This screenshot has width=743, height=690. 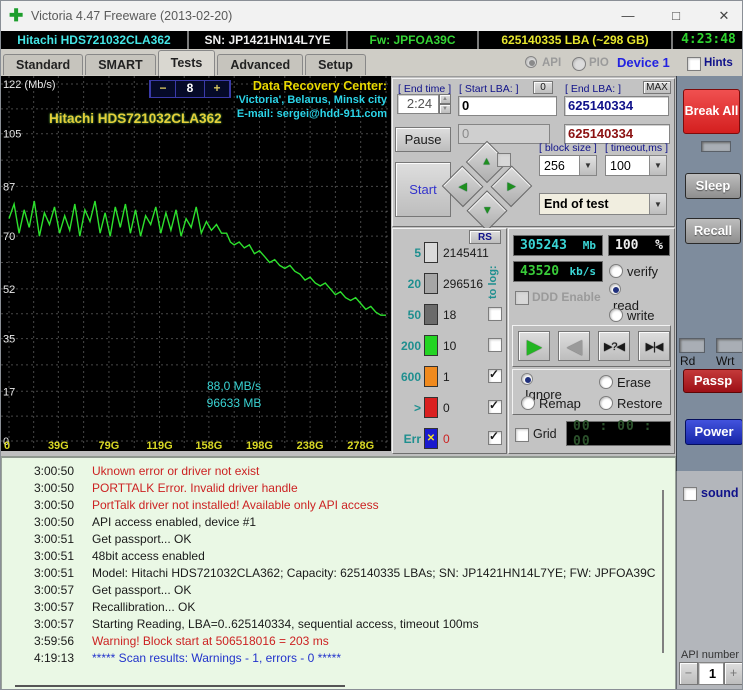 I want to click on log-time: 3:00:51, so click(x=53, y=539).